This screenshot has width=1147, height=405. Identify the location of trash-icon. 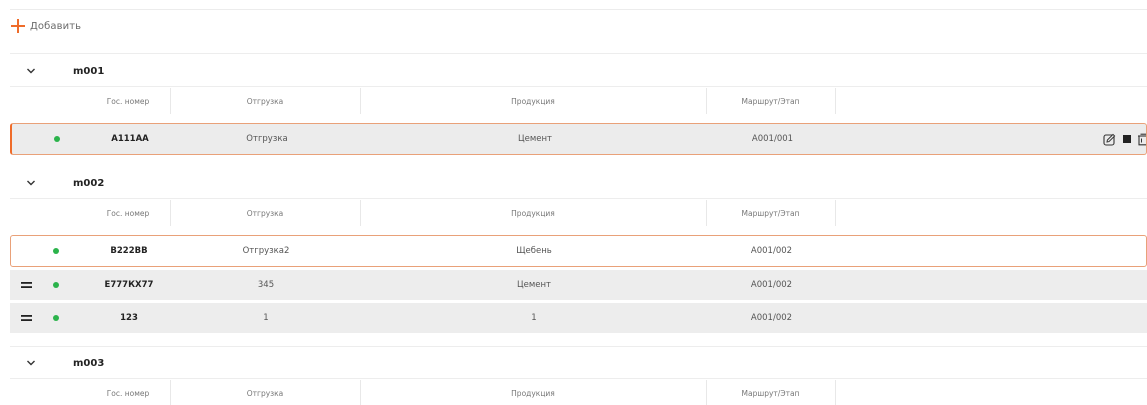
(1142, 139).